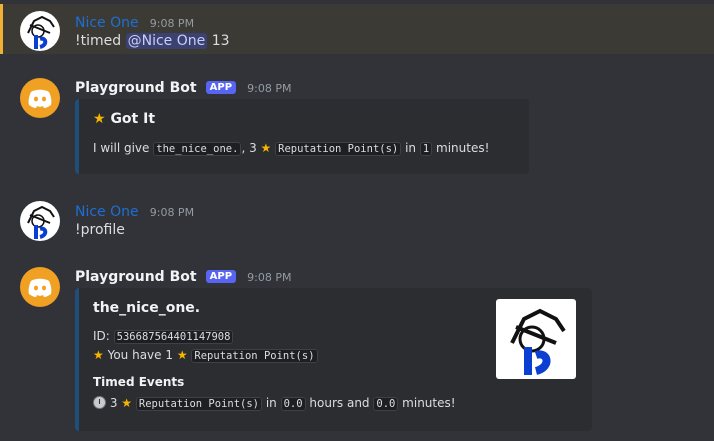  I want to click on clock-icon, so click(99, 402).